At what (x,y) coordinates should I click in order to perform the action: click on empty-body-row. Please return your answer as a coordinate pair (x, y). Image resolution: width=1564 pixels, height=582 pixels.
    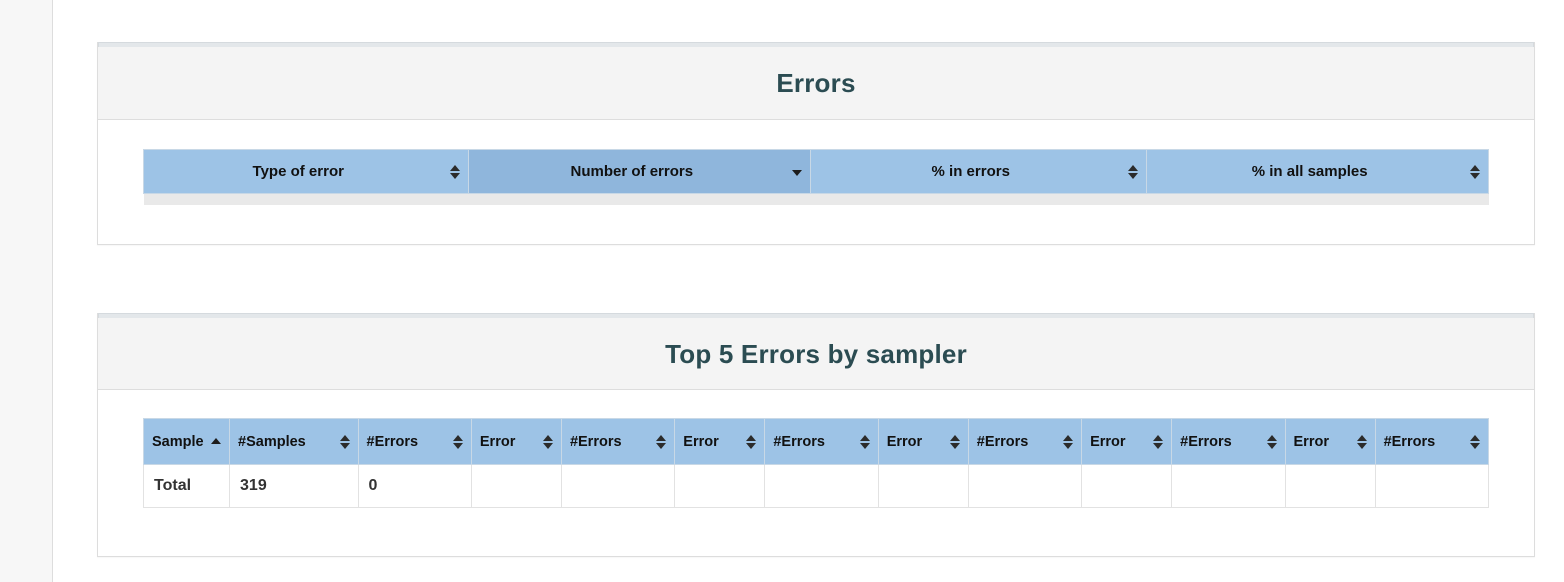
    Looking at the image, I should click on (816, 199).